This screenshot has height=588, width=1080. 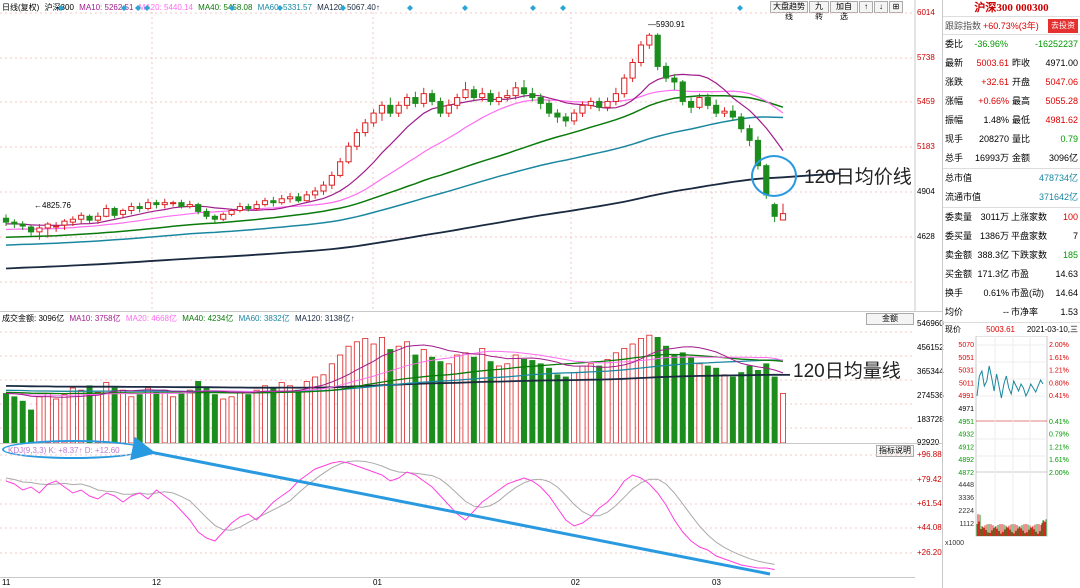 What do you see at coordinates (1011, 197) in the screenshot?
I see `marketcap-row: 流通市值 371642亿` at bounding box center [1011, 197].